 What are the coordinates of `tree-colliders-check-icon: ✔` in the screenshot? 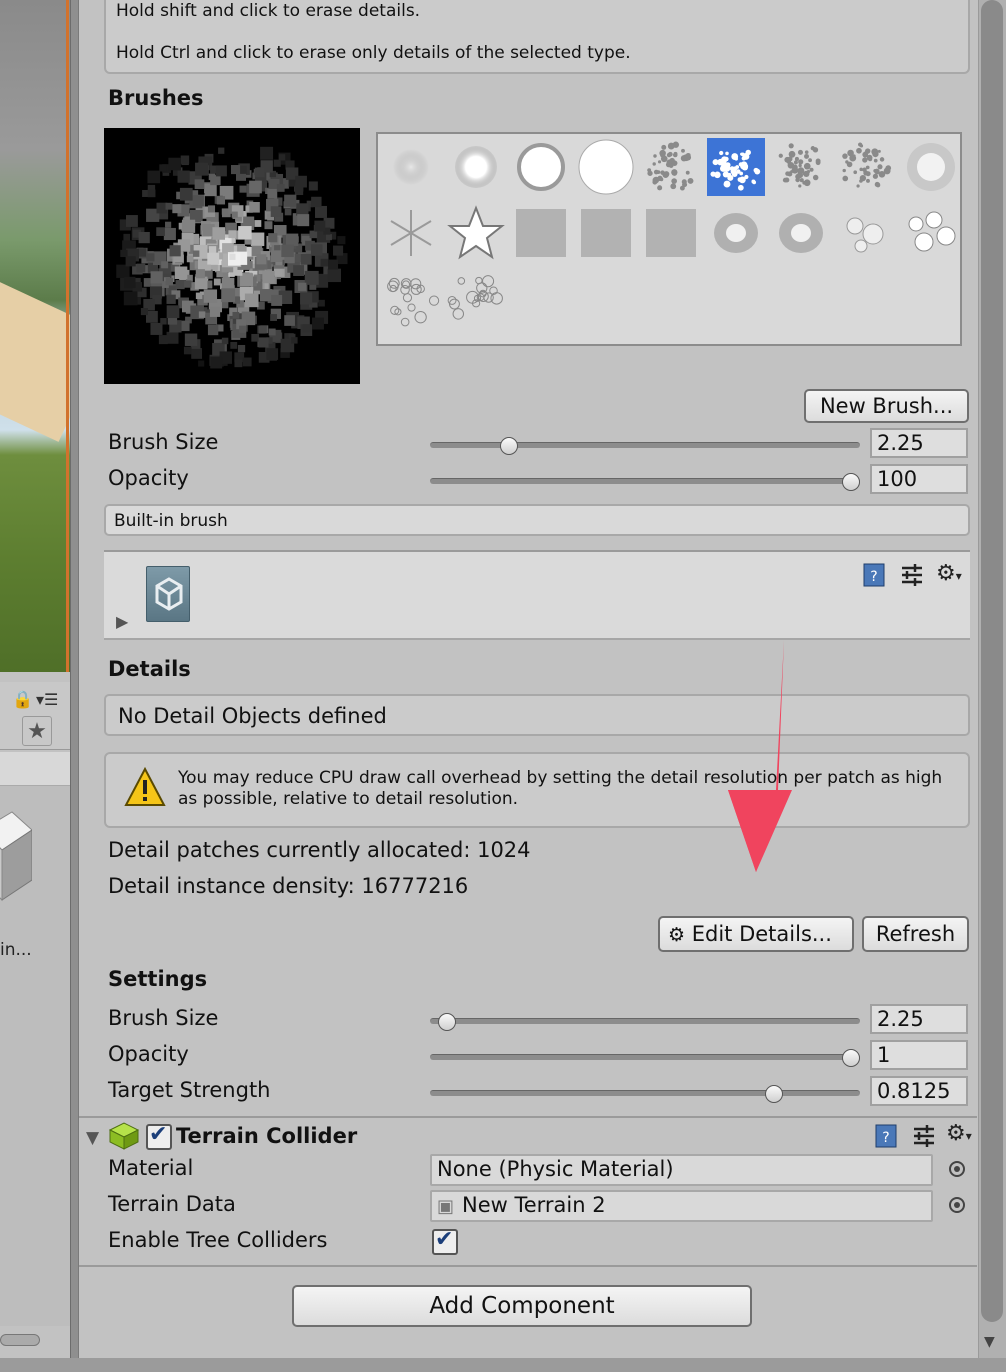 It's located at (444, 1239).